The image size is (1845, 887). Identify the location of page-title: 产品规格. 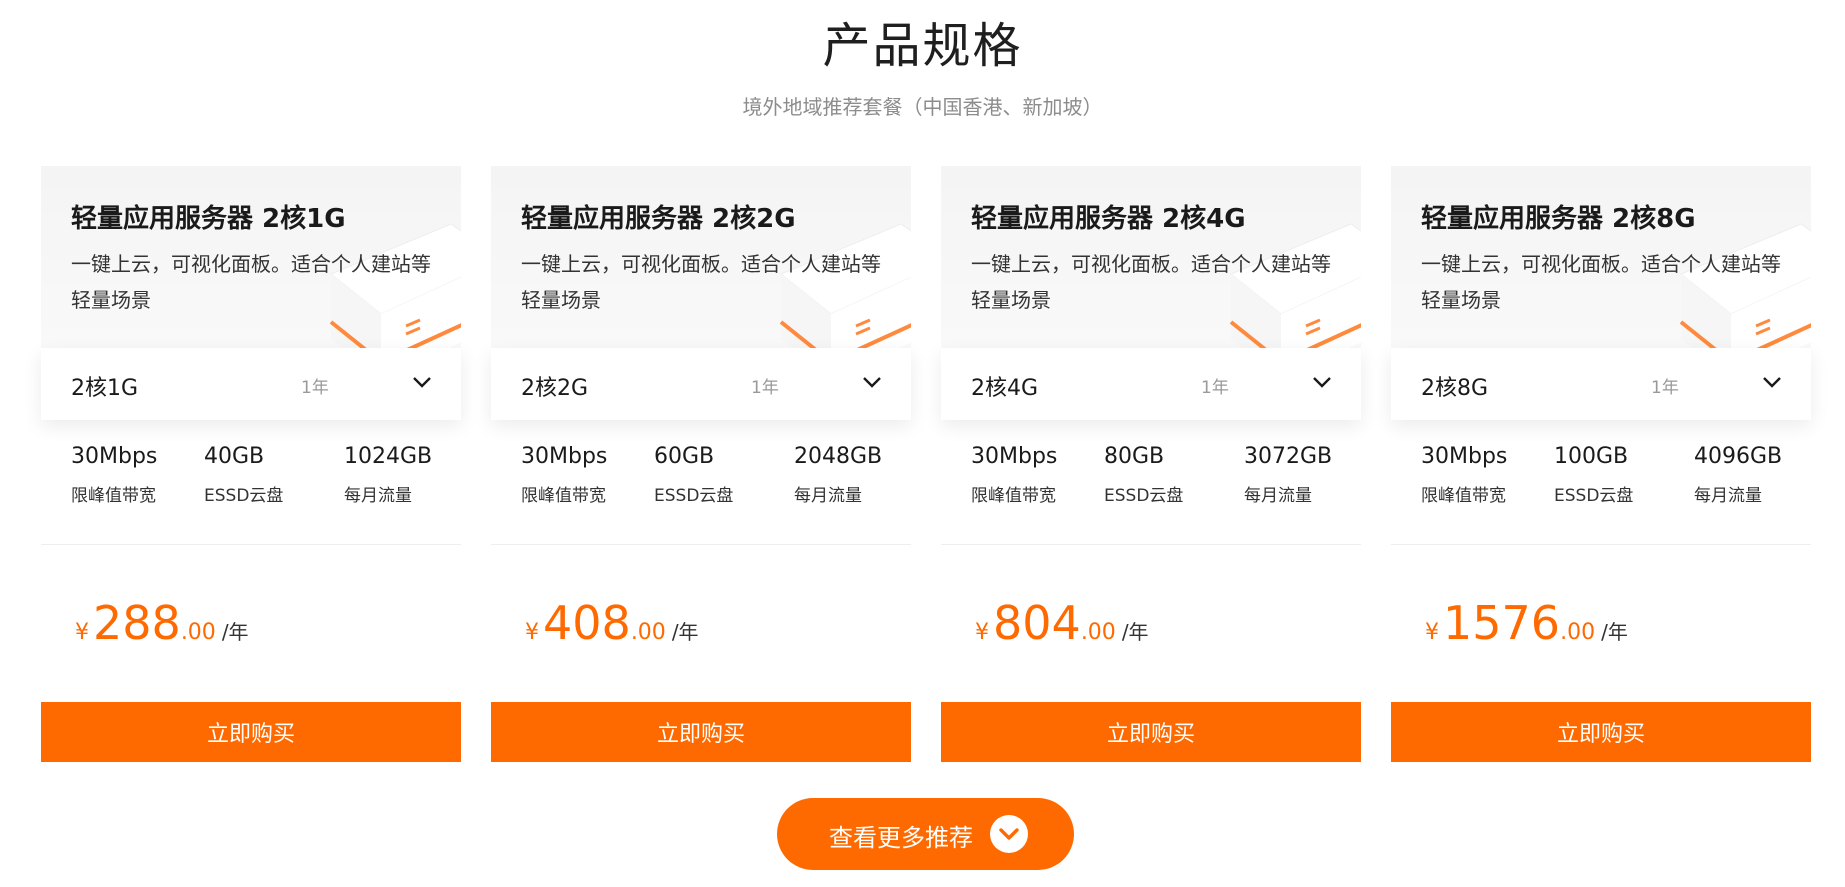
(922, 46).